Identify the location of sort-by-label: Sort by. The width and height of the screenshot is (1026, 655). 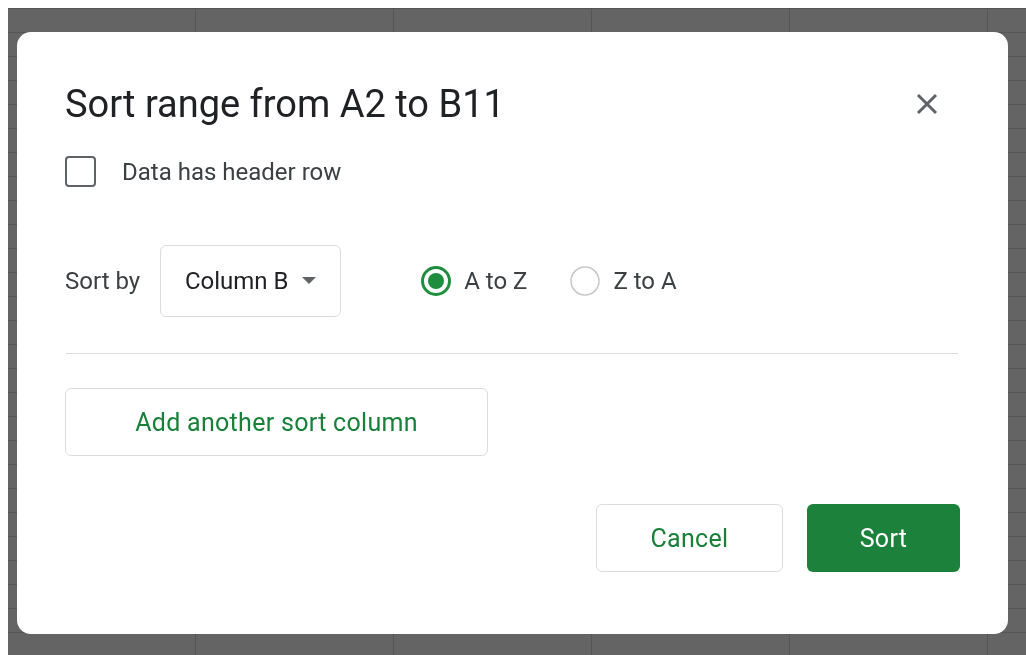
(103, 281).